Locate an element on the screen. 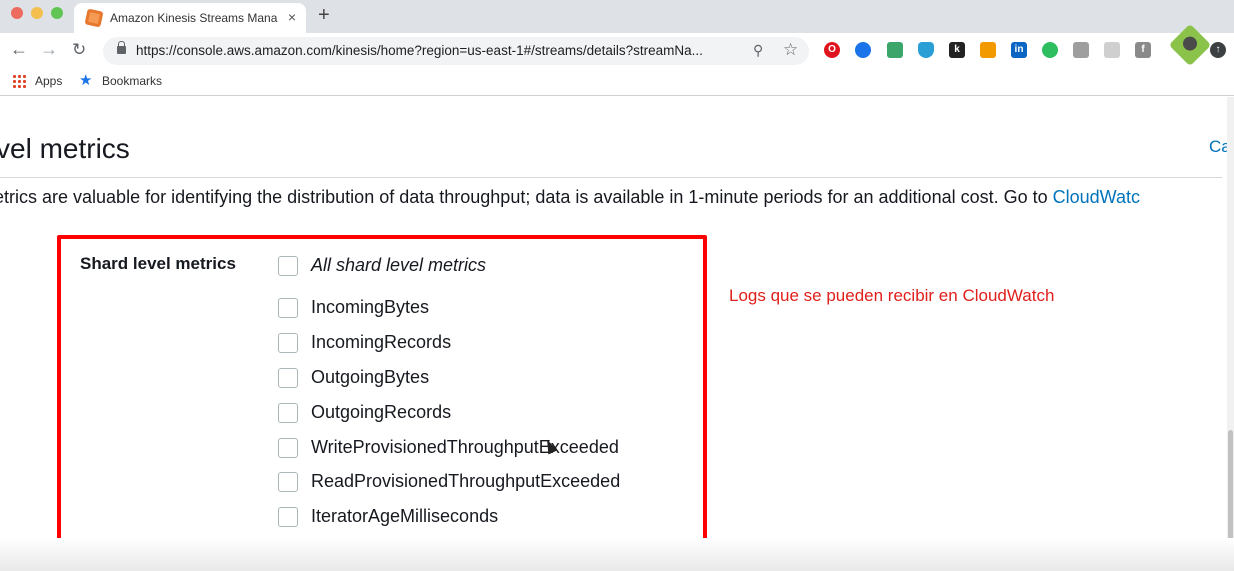 This screenshot has width=1234, height=571. k-icon: k is located at coordinates (957, 50).